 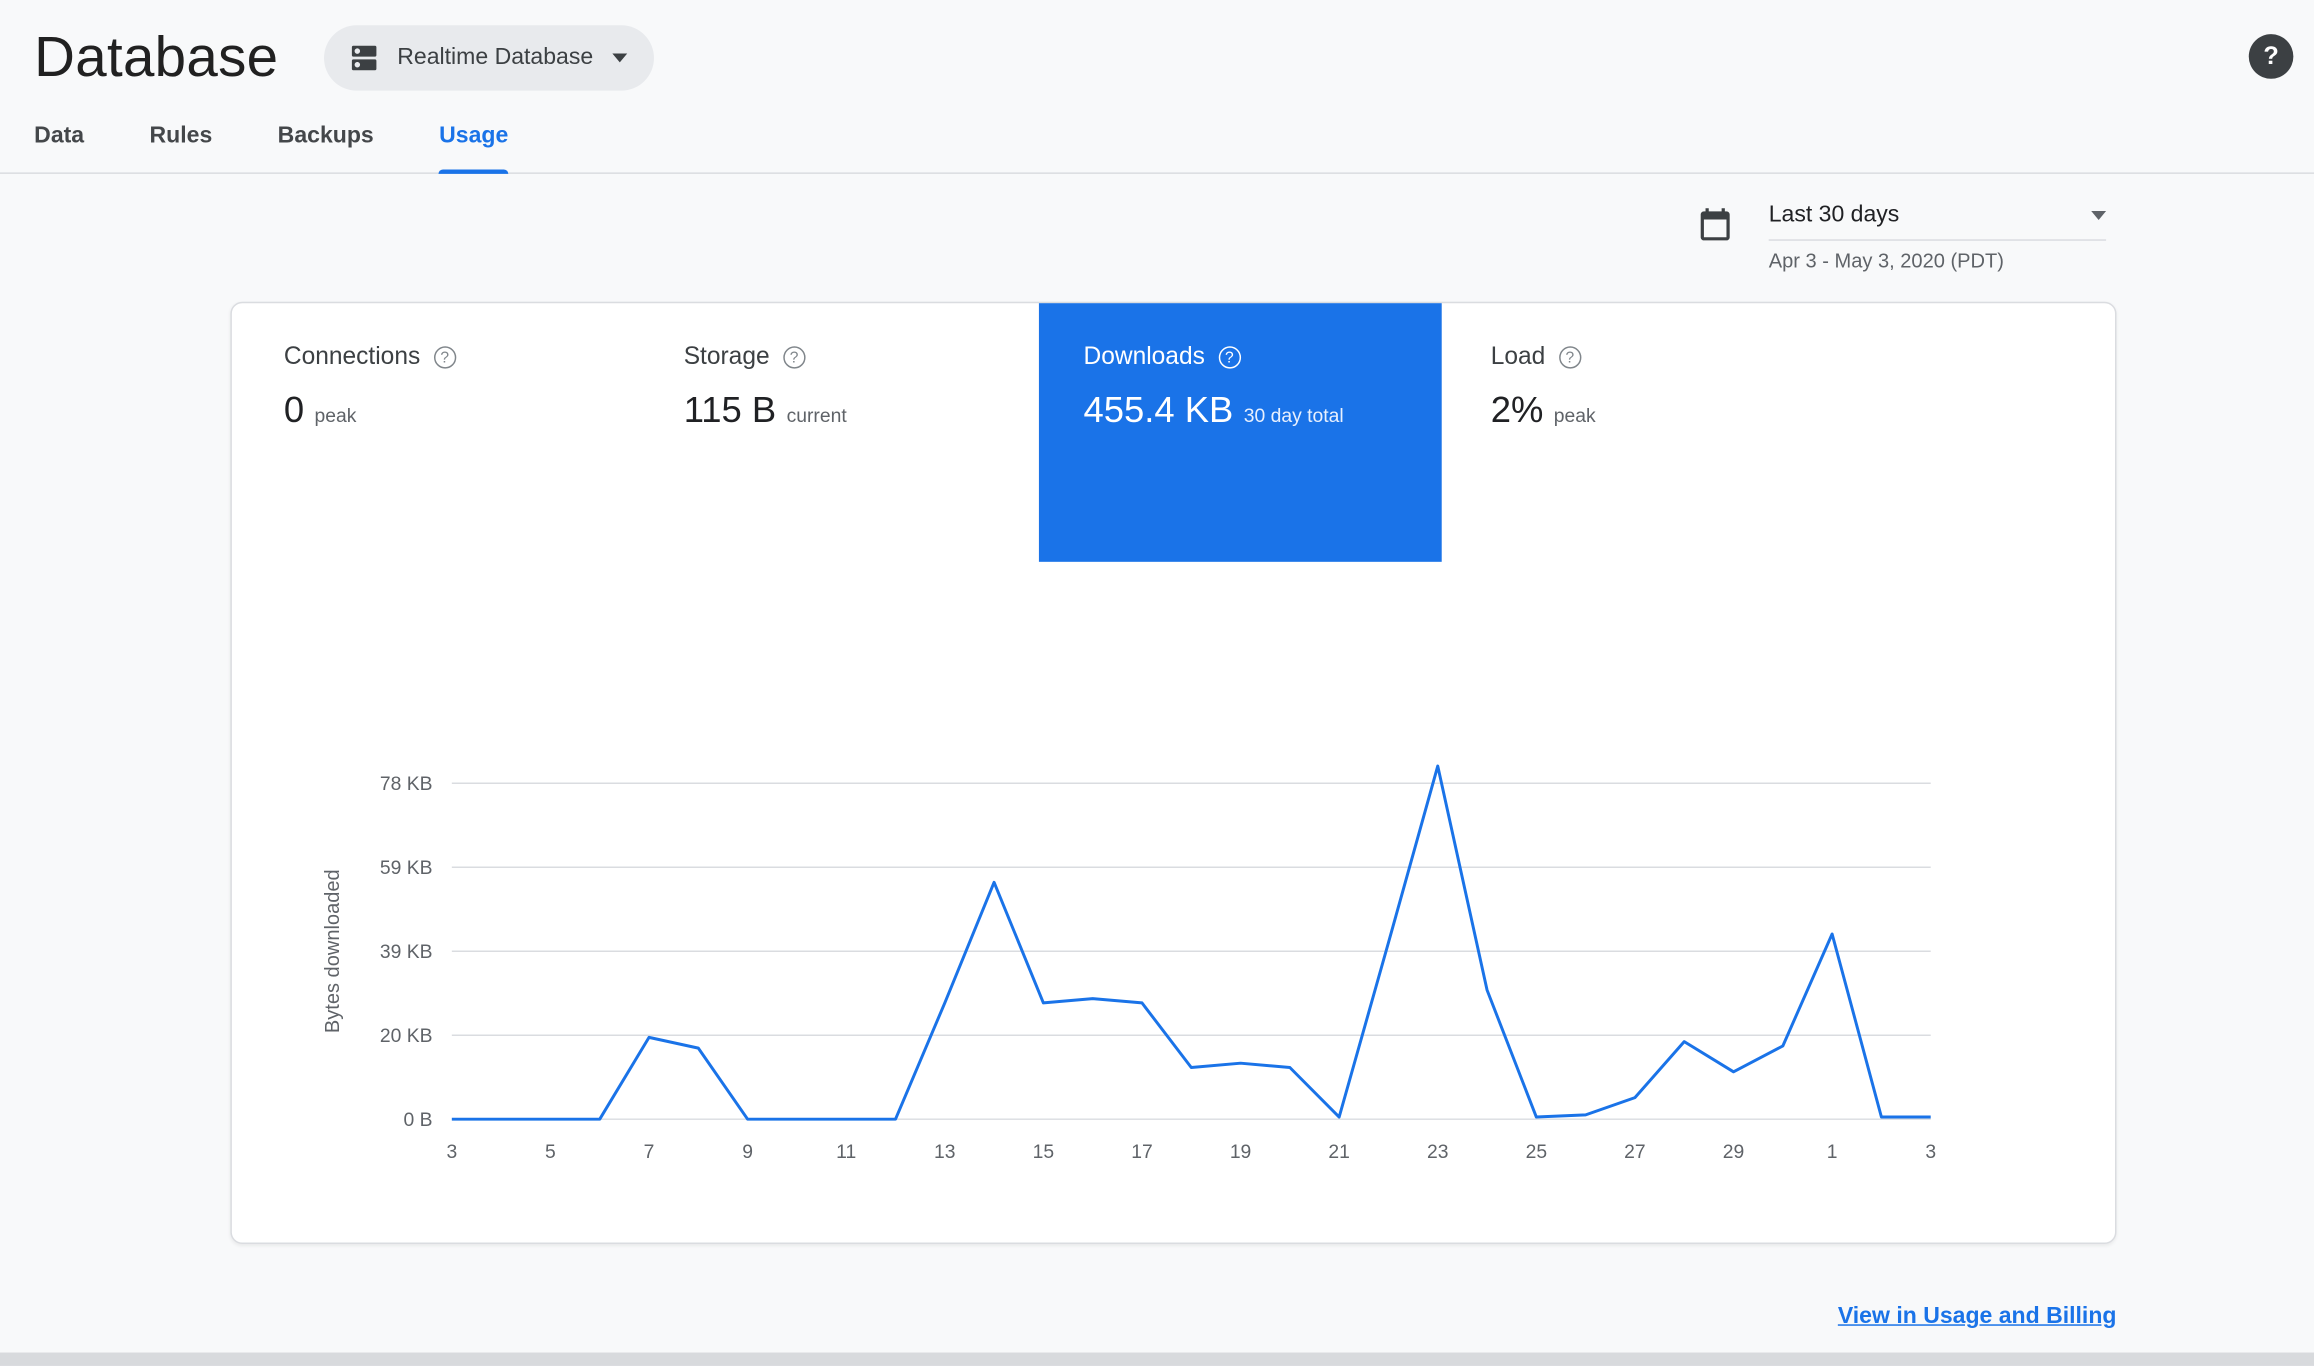 I want to click on metric-title: Downloads, so click(x=1144, y=357).